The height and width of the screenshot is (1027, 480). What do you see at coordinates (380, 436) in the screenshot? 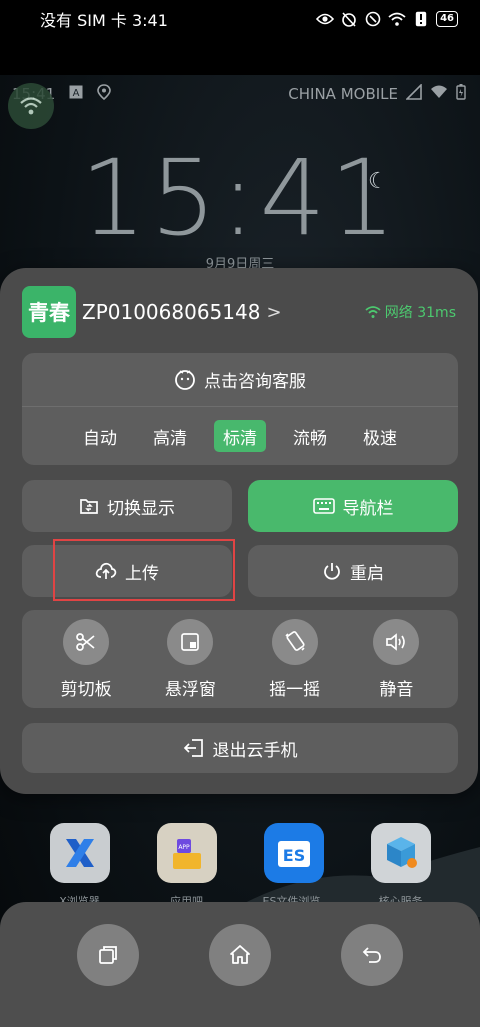
I see `quality-option-fast: 极速` at bounding box center [380, 436].